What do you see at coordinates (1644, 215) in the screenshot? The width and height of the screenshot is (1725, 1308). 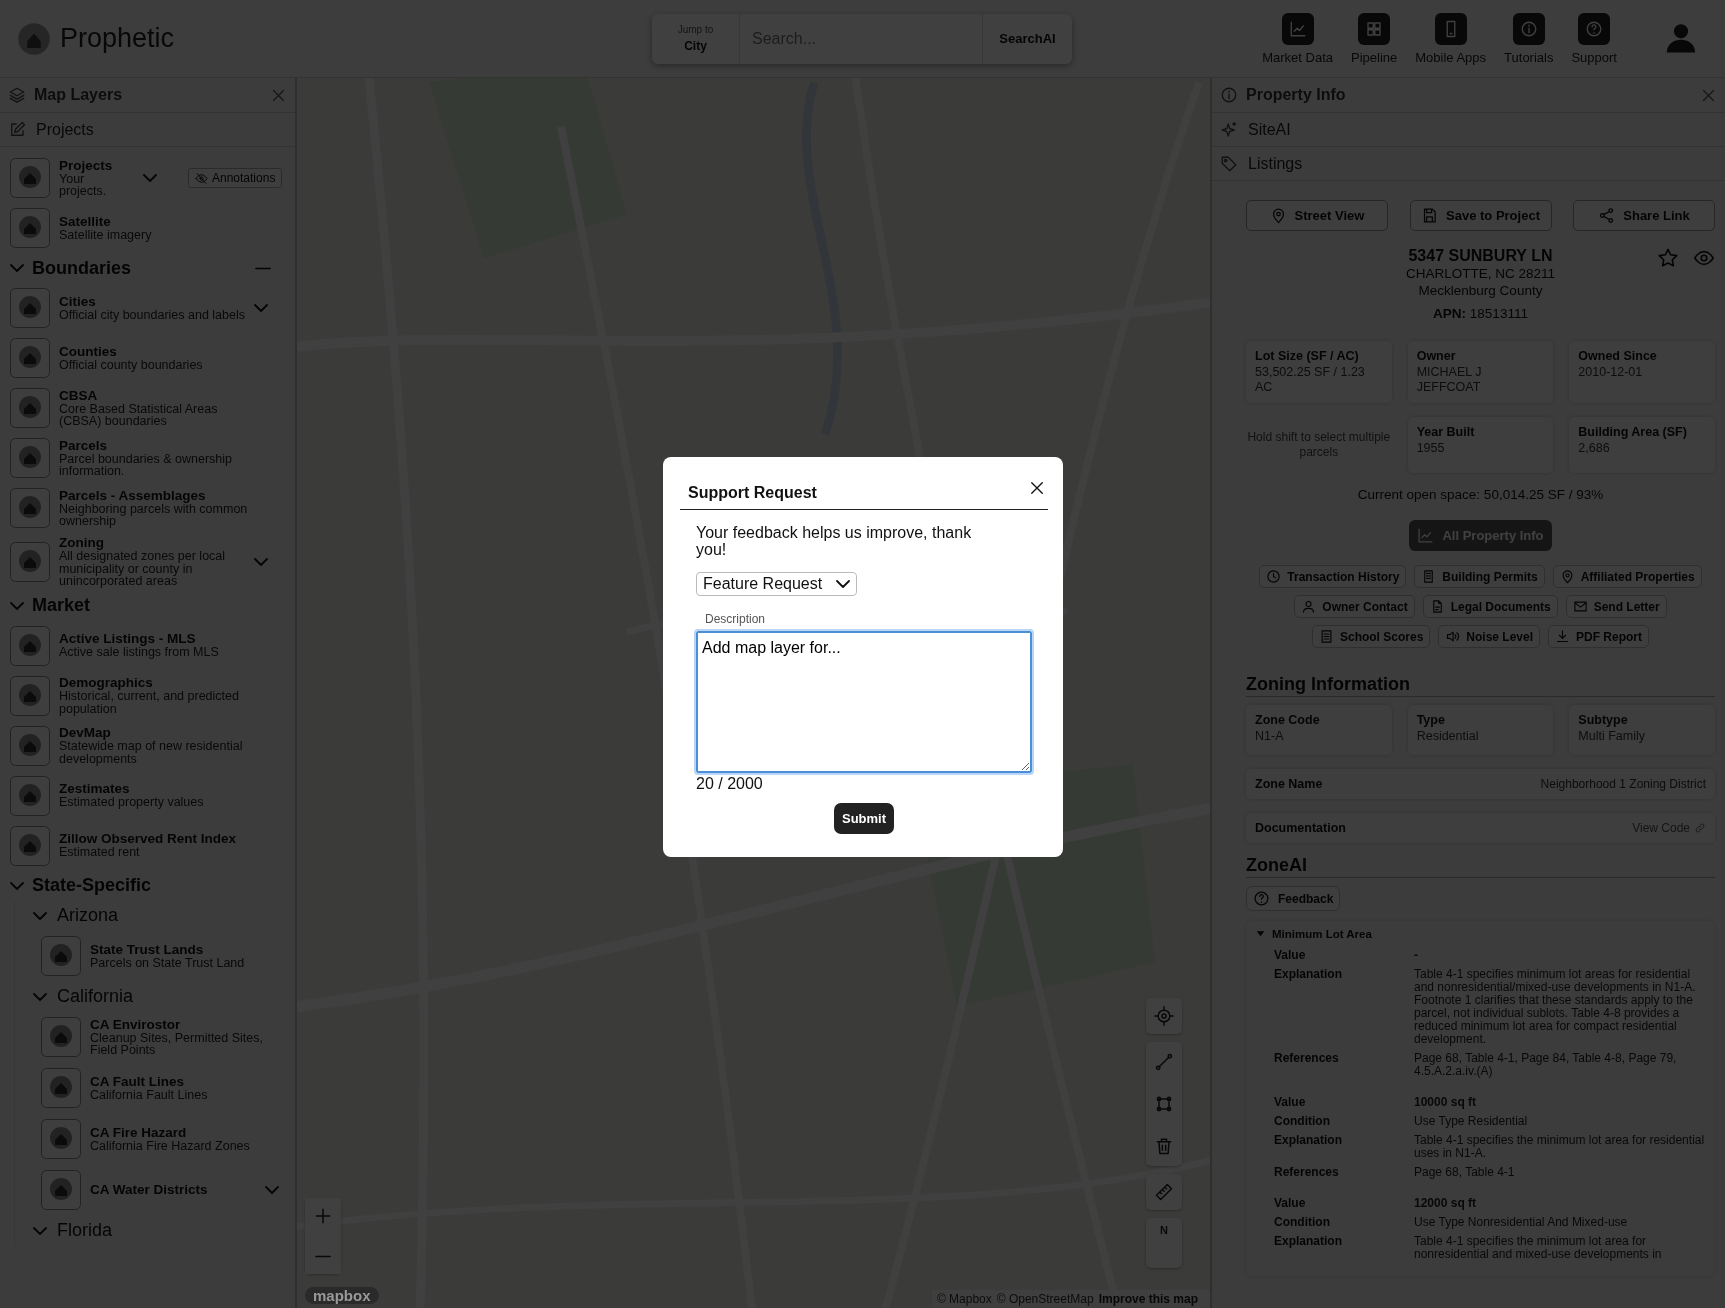 I see `action-button: Share Link` at bounding box center [1644, 215].